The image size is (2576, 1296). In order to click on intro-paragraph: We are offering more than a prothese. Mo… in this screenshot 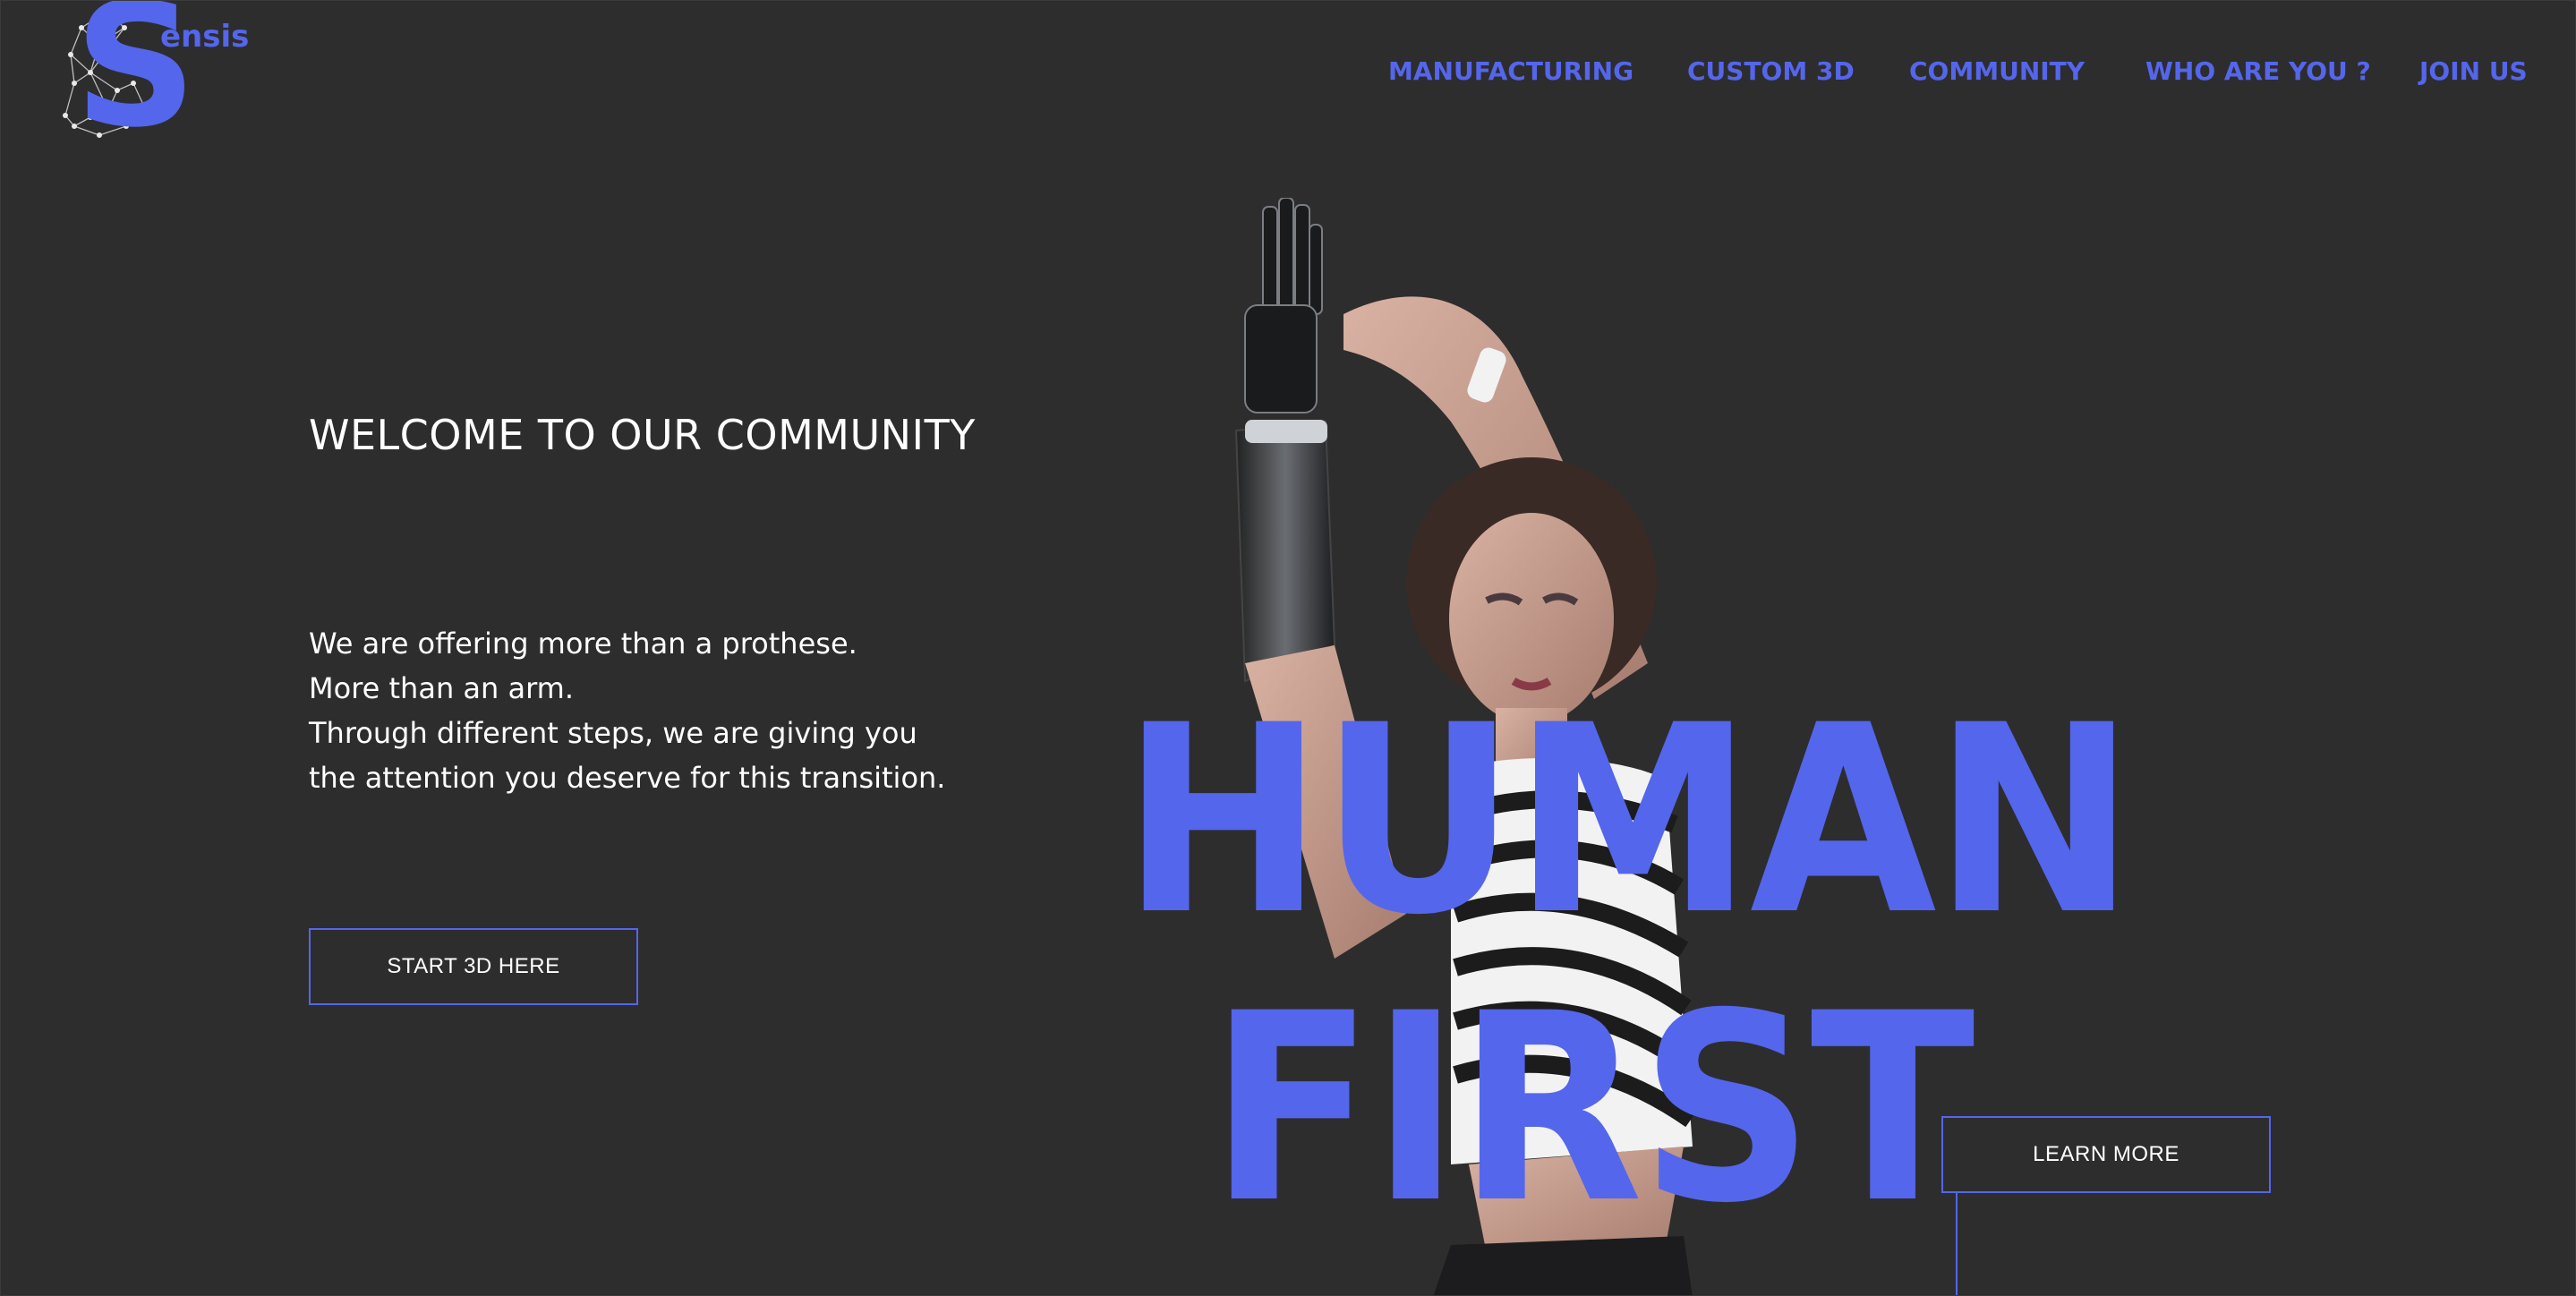, I will do `click(627, 710)`.